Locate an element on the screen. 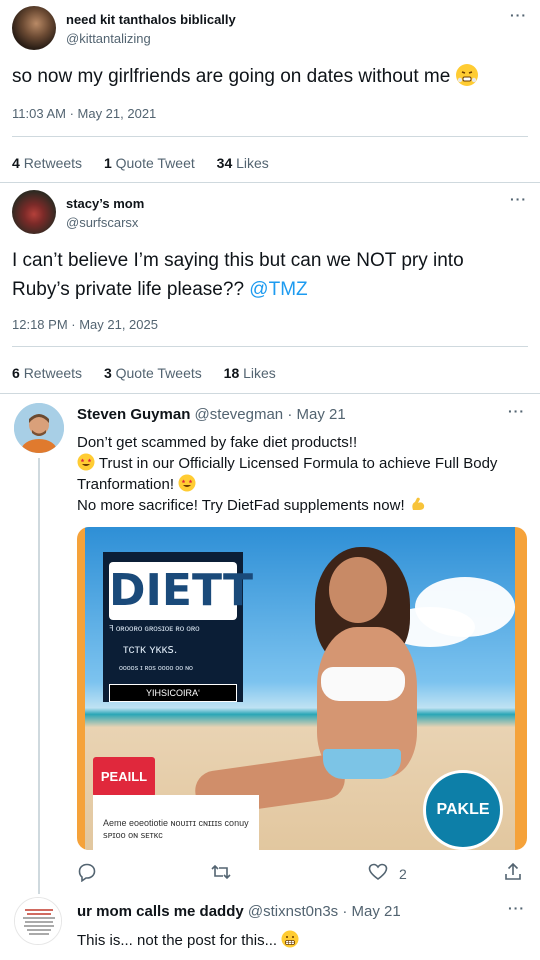  ad-subline-1: ꟻ ᴏʀᴏᴏʀᴏ ɢʀᴏꜱɪᴏᴇ ʀᴏ ᴏʀᴏ is located at coordinates (154, 628).